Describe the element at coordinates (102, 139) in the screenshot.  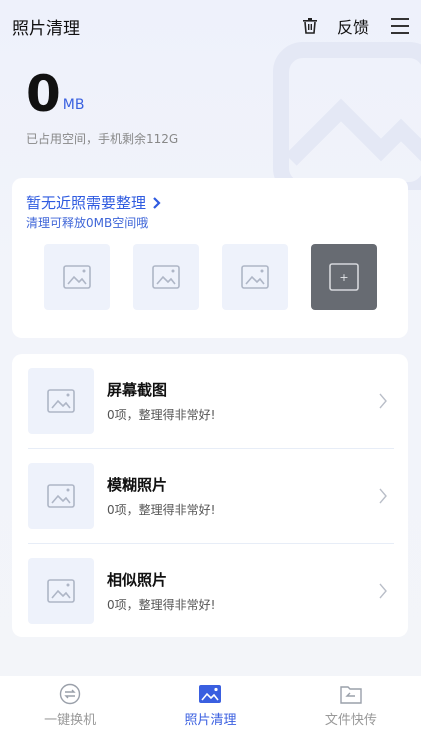
I see `storage-subtitle: 已占用空间，手机剩余112G` at that location.